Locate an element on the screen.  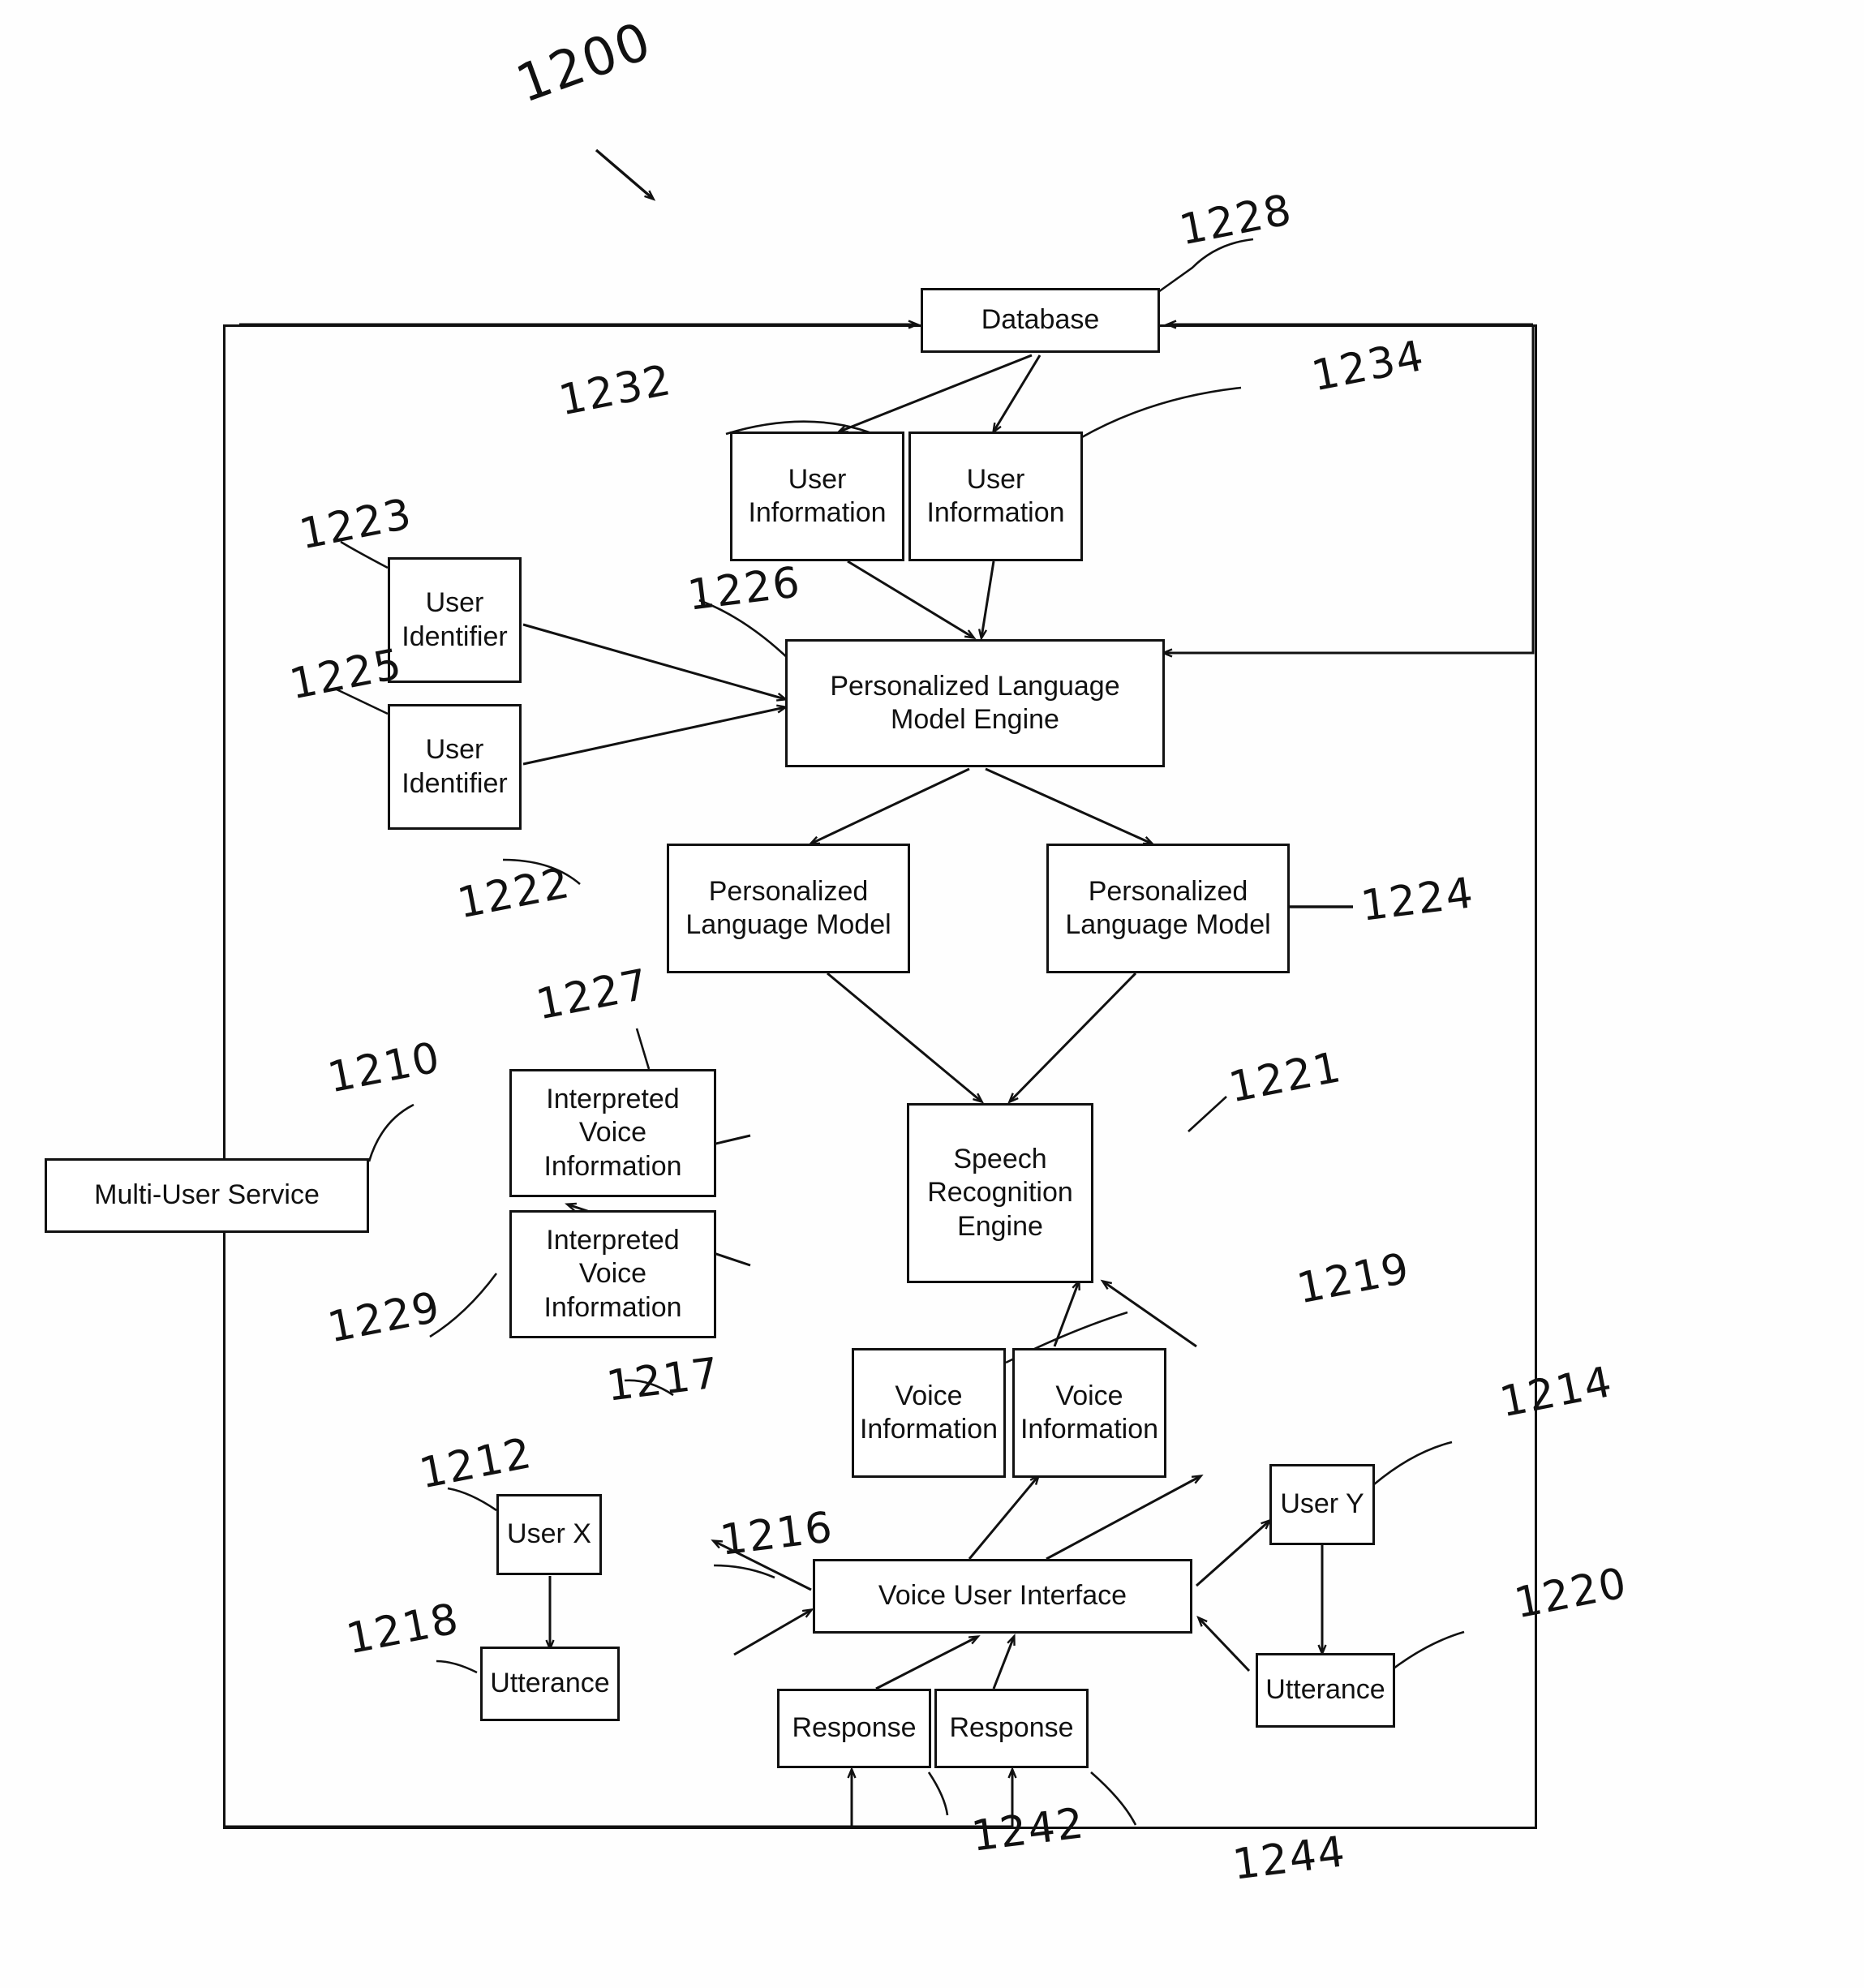
node-plm-left-label: Personalized Language Model is located at coordinates (788, 907).